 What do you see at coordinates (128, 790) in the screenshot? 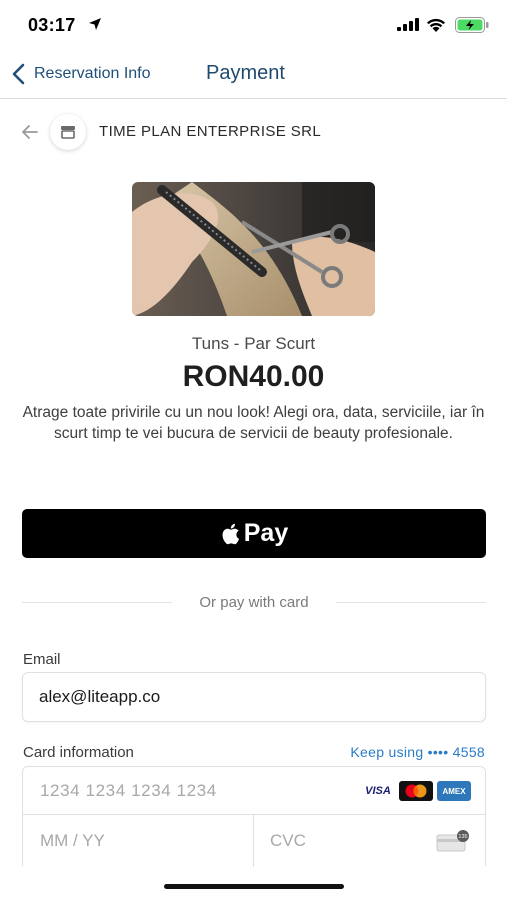
I see `card-number-placeholder: 1234 1234 1234 1234` at bounding box center [128, 790].